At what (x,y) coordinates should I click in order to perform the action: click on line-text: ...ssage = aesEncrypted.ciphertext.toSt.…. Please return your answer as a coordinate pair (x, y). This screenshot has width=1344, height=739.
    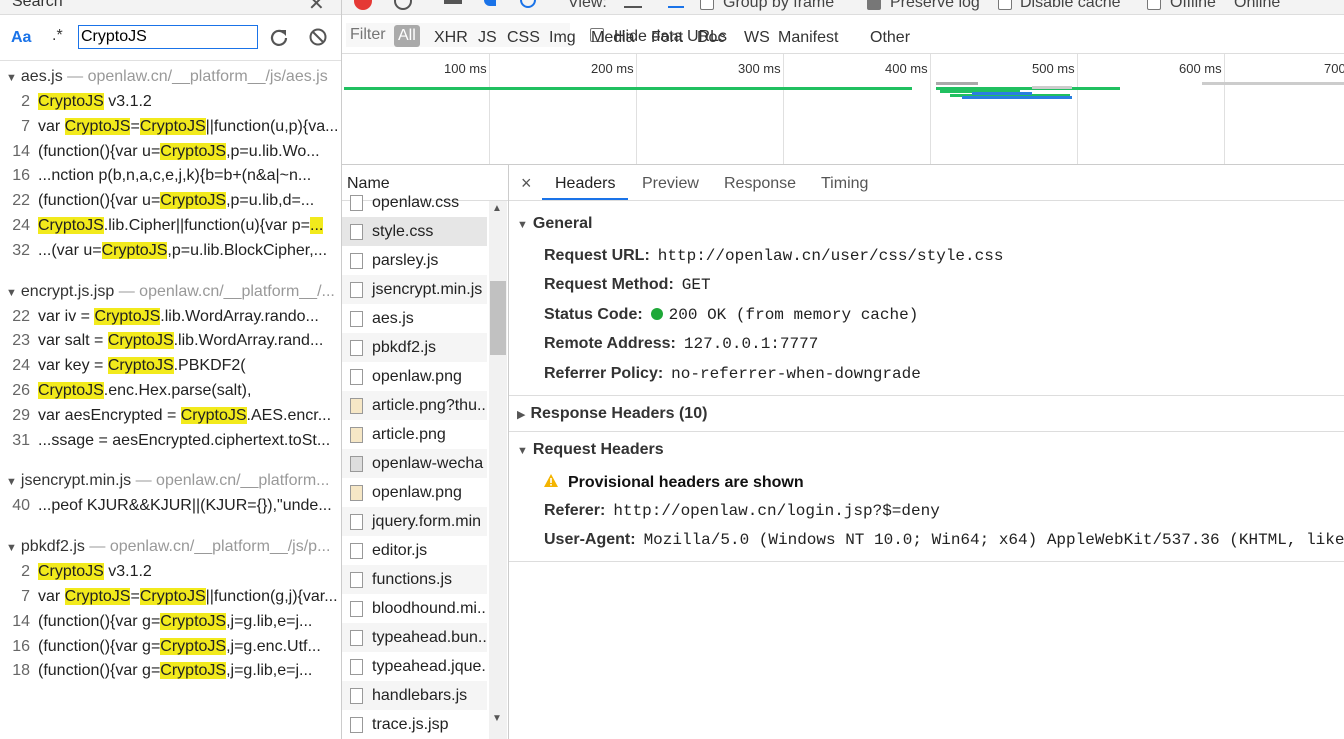
    Looking at the image, I should click on (184, 440).